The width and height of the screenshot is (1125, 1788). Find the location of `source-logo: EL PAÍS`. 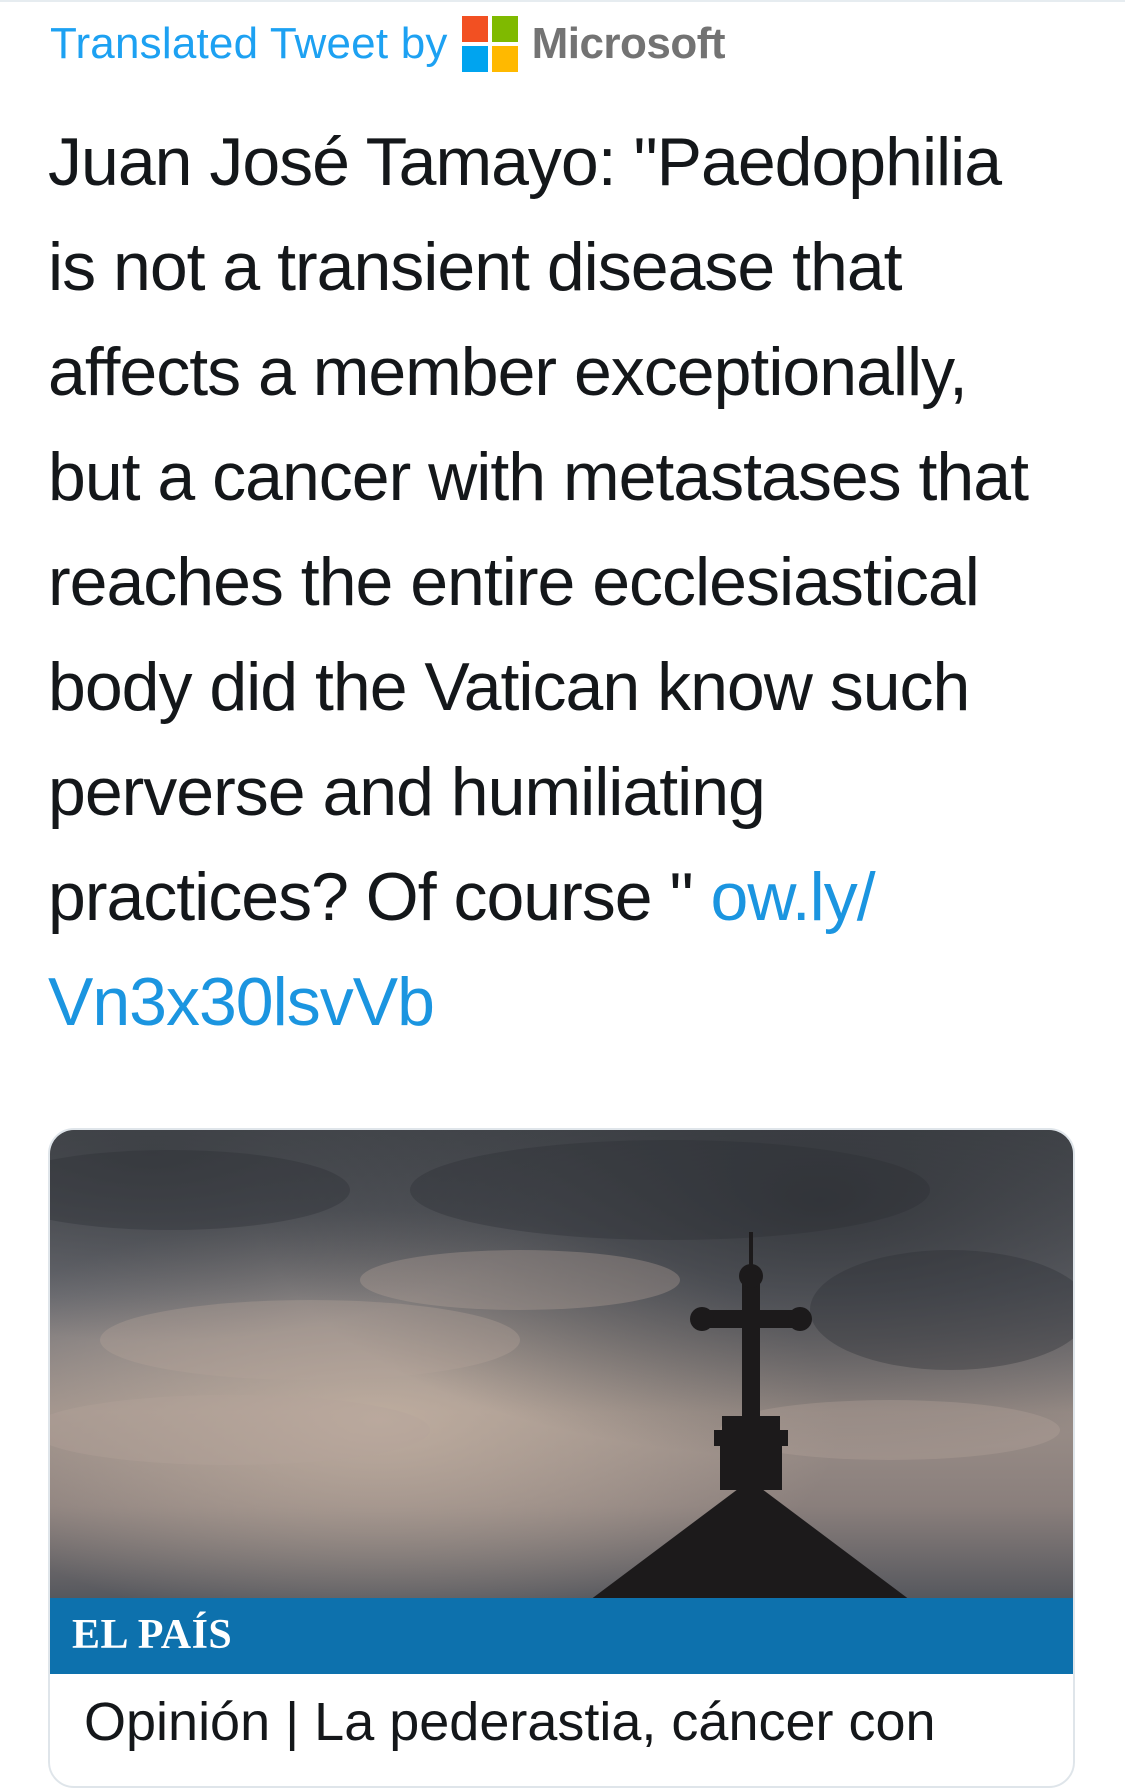

source-logo: EL PAÍS is located at coordinates (152, 1635).